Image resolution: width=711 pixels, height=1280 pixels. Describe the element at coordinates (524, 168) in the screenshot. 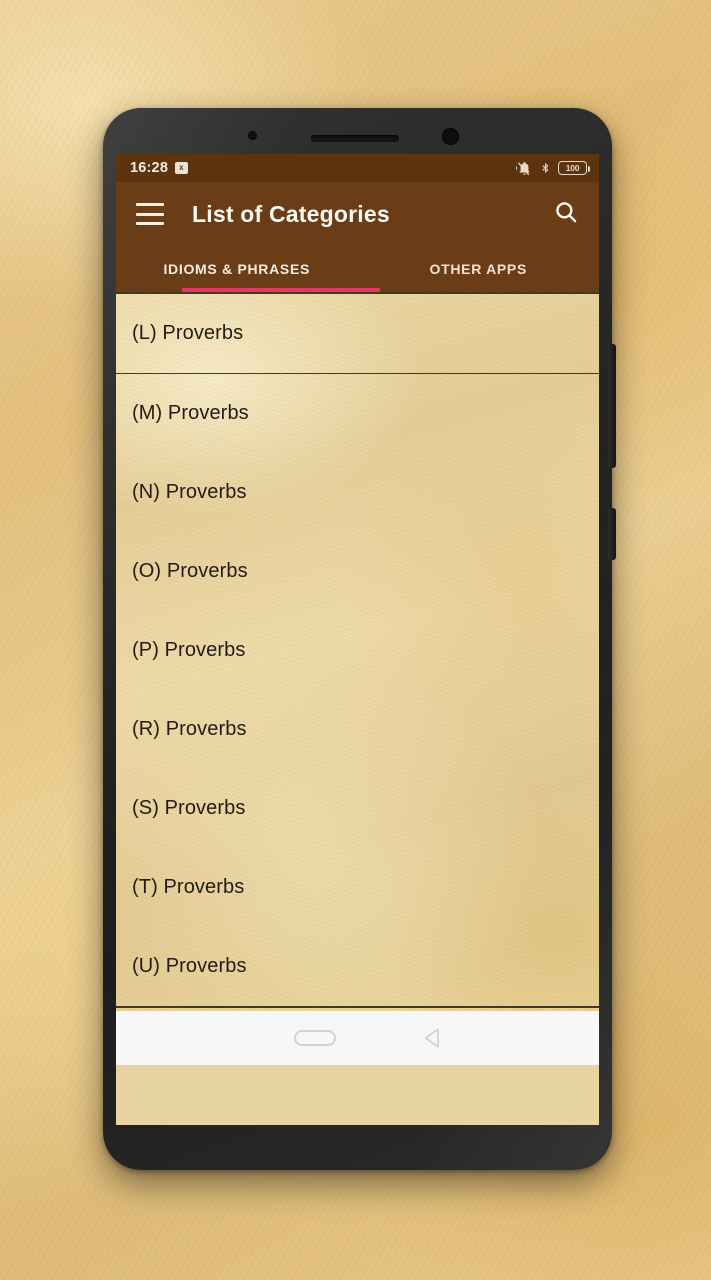

I see `vibrate-off-icon` at that location.